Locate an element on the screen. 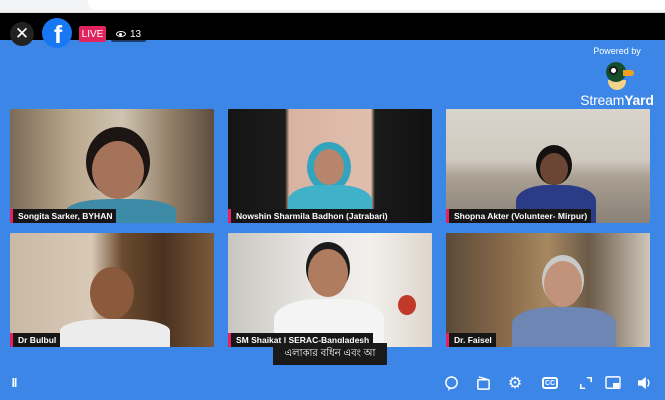 This screenshot has width=665, height=400. cc-icon: CC is located at coordinates (550, 383).